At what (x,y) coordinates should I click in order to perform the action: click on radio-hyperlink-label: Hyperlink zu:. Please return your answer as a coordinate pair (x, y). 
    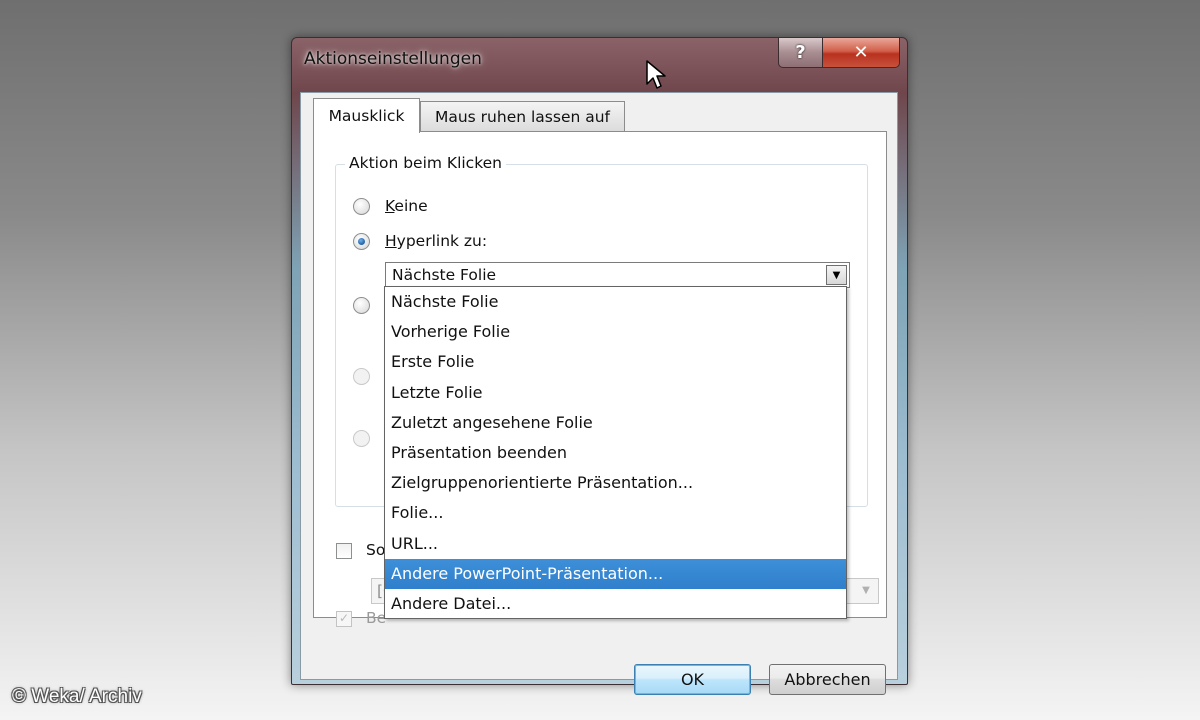
    Looking at the image, I should click on (436, 241).